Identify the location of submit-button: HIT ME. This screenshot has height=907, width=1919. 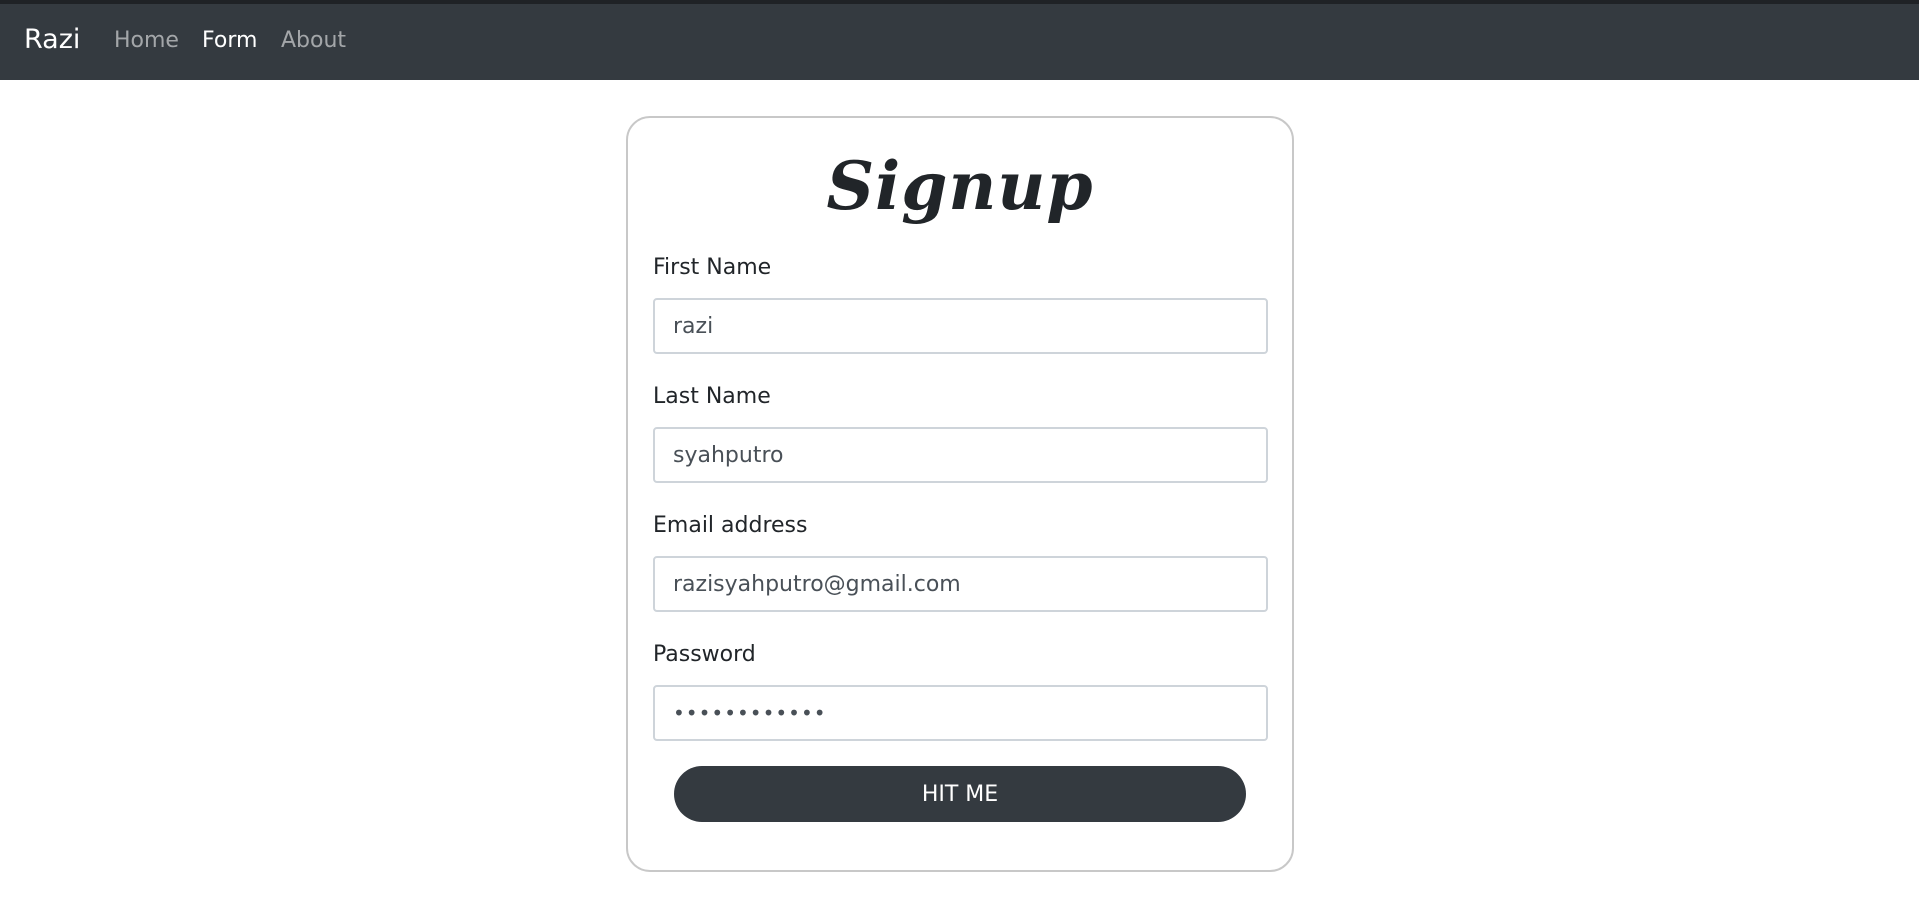
(960, 794).